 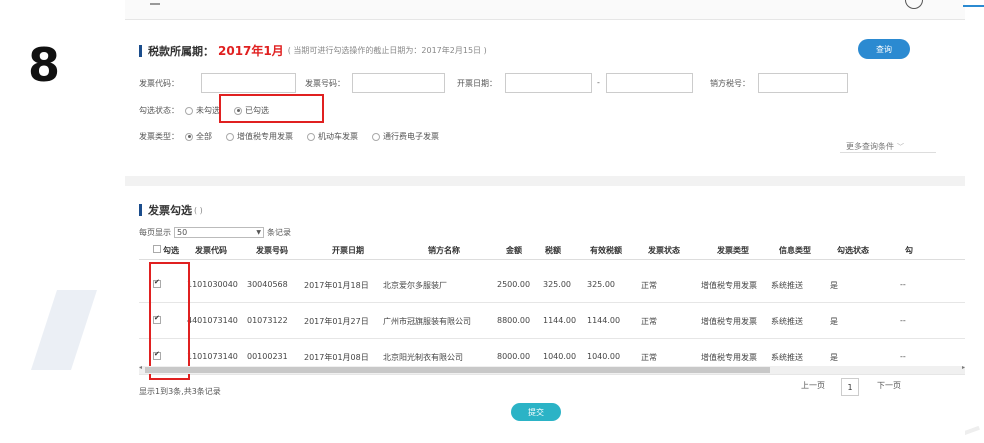 I want to click on col-extra: 勾, so click(x=909, y=250).